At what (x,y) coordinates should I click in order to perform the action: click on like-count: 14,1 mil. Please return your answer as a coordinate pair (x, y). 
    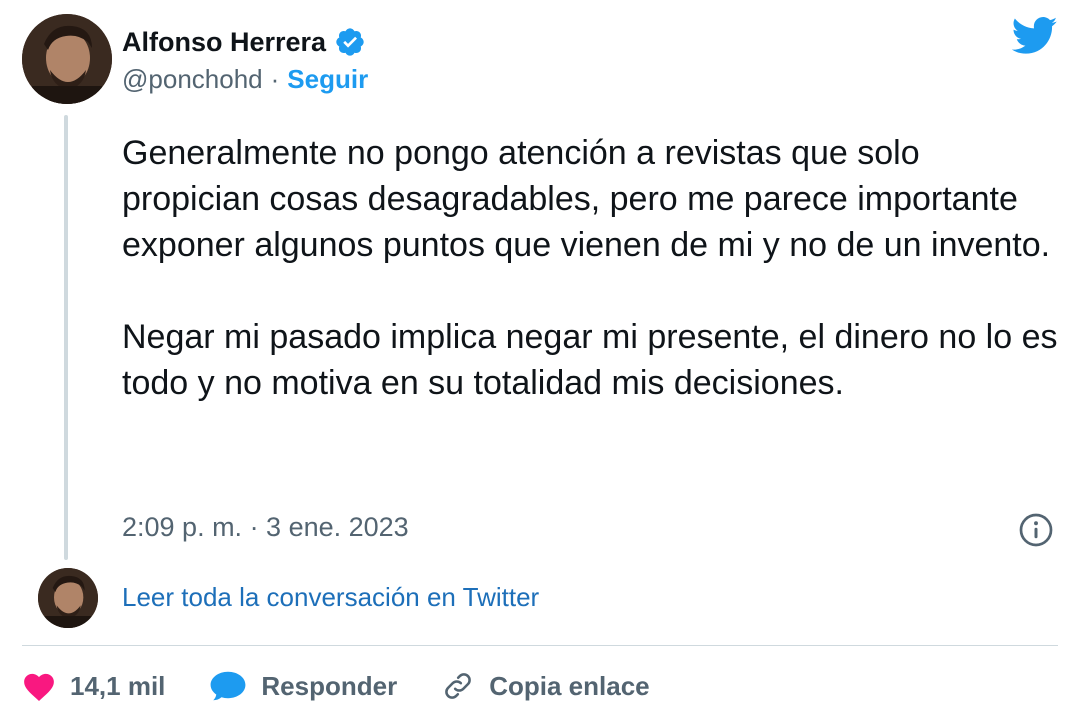
    Looking at the image, I should click on (118, 685).